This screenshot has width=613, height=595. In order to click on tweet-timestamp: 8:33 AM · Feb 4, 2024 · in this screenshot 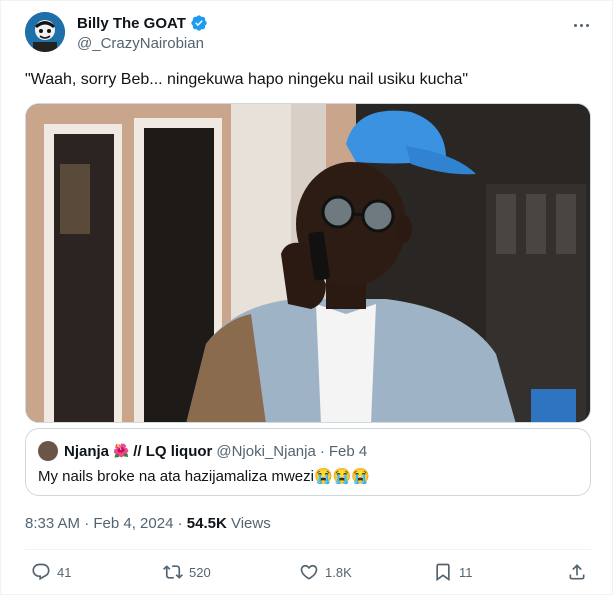, I will do `click(106, 523)`.